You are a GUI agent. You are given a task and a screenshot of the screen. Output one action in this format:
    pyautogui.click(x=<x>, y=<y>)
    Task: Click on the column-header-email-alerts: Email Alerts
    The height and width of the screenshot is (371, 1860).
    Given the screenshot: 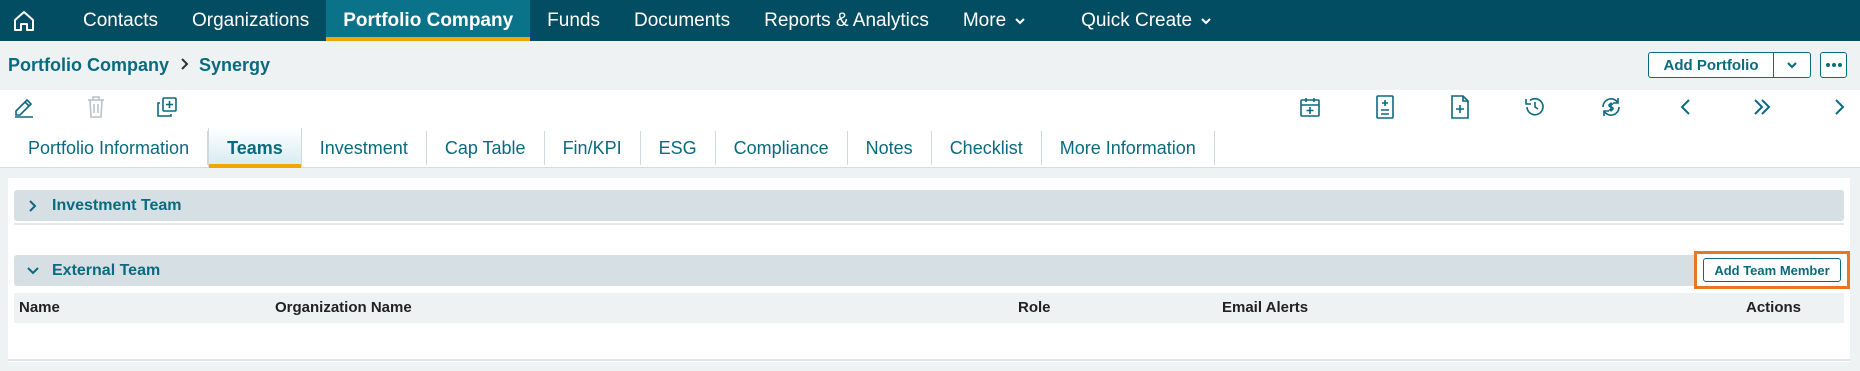 What is the action you would take?
    pyautogui.click(x=1265, y=307)
    